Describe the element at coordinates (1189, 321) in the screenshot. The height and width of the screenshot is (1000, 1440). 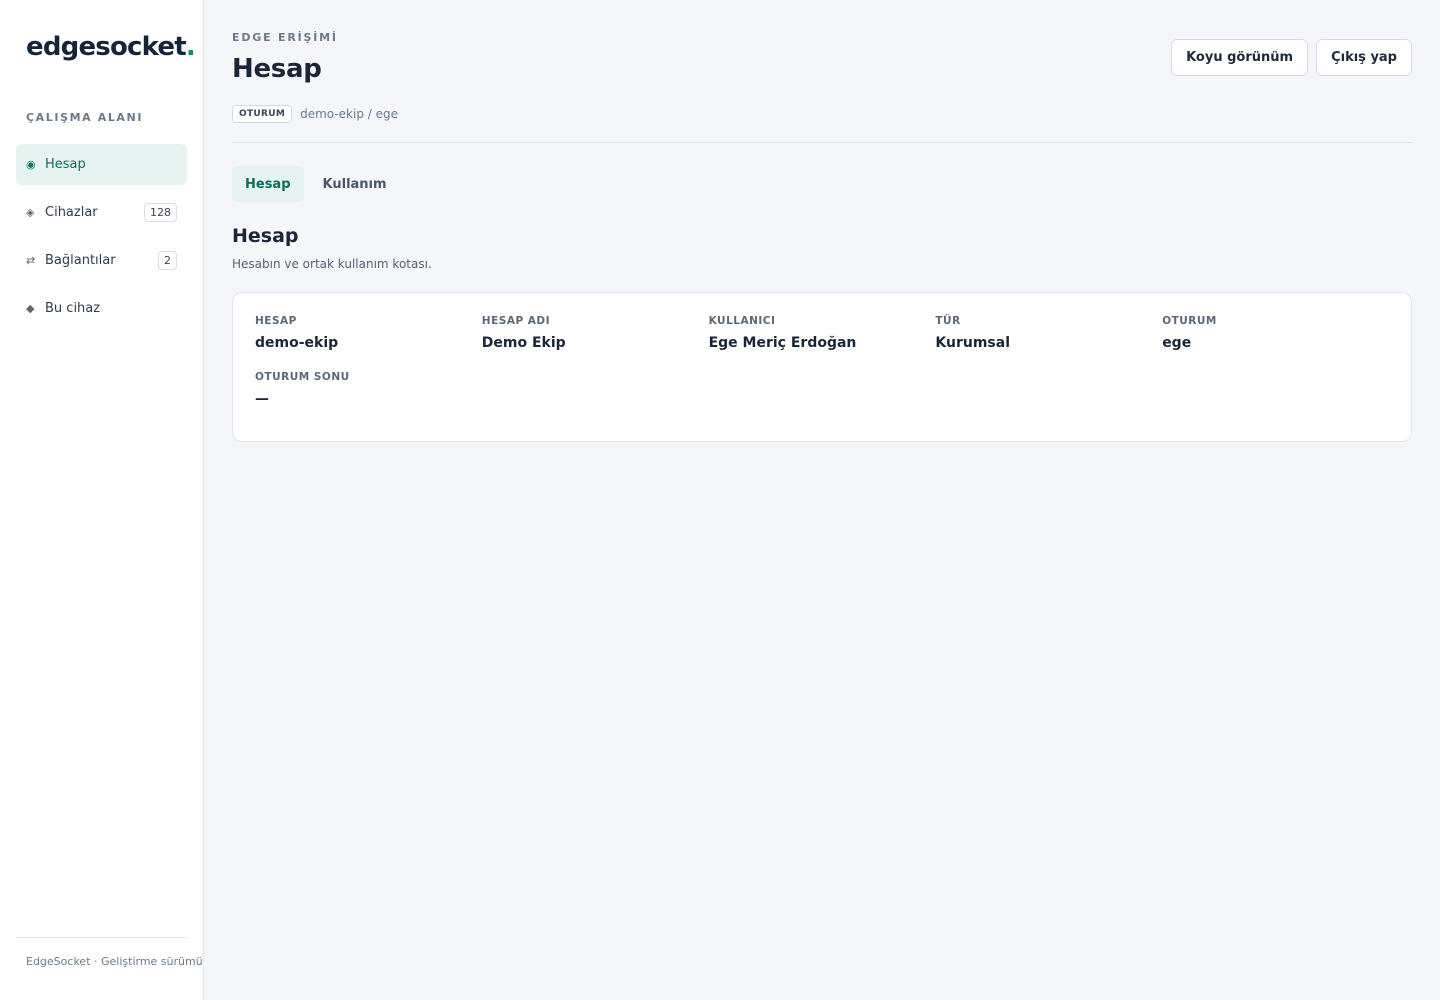
I see `field-label: OTURUM` at that location.